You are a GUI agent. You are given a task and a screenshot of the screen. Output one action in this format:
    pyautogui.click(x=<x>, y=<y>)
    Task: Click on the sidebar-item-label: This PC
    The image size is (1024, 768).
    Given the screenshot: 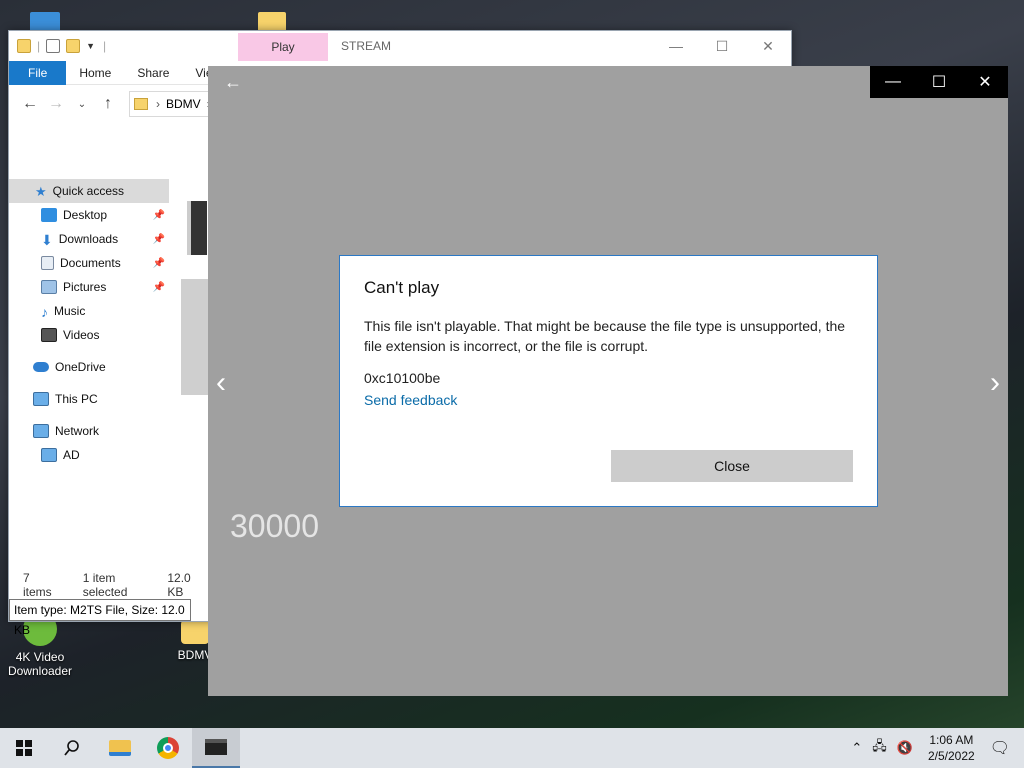 What is the action you would take?
    pyautogui.click(x=76, y=399)
    